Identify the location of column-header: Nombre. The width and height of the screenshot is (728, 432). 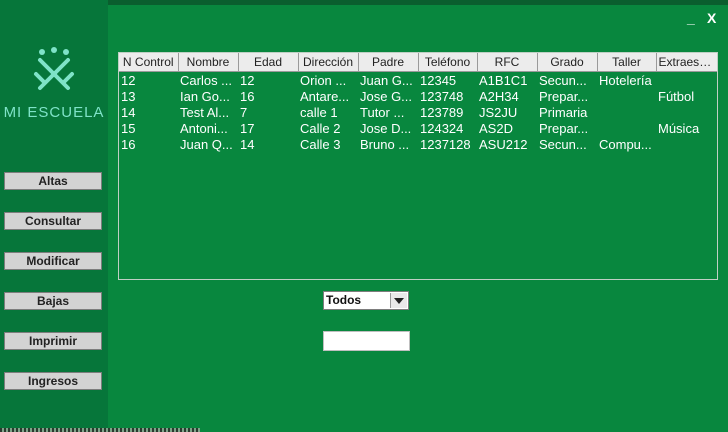
(208, 62).